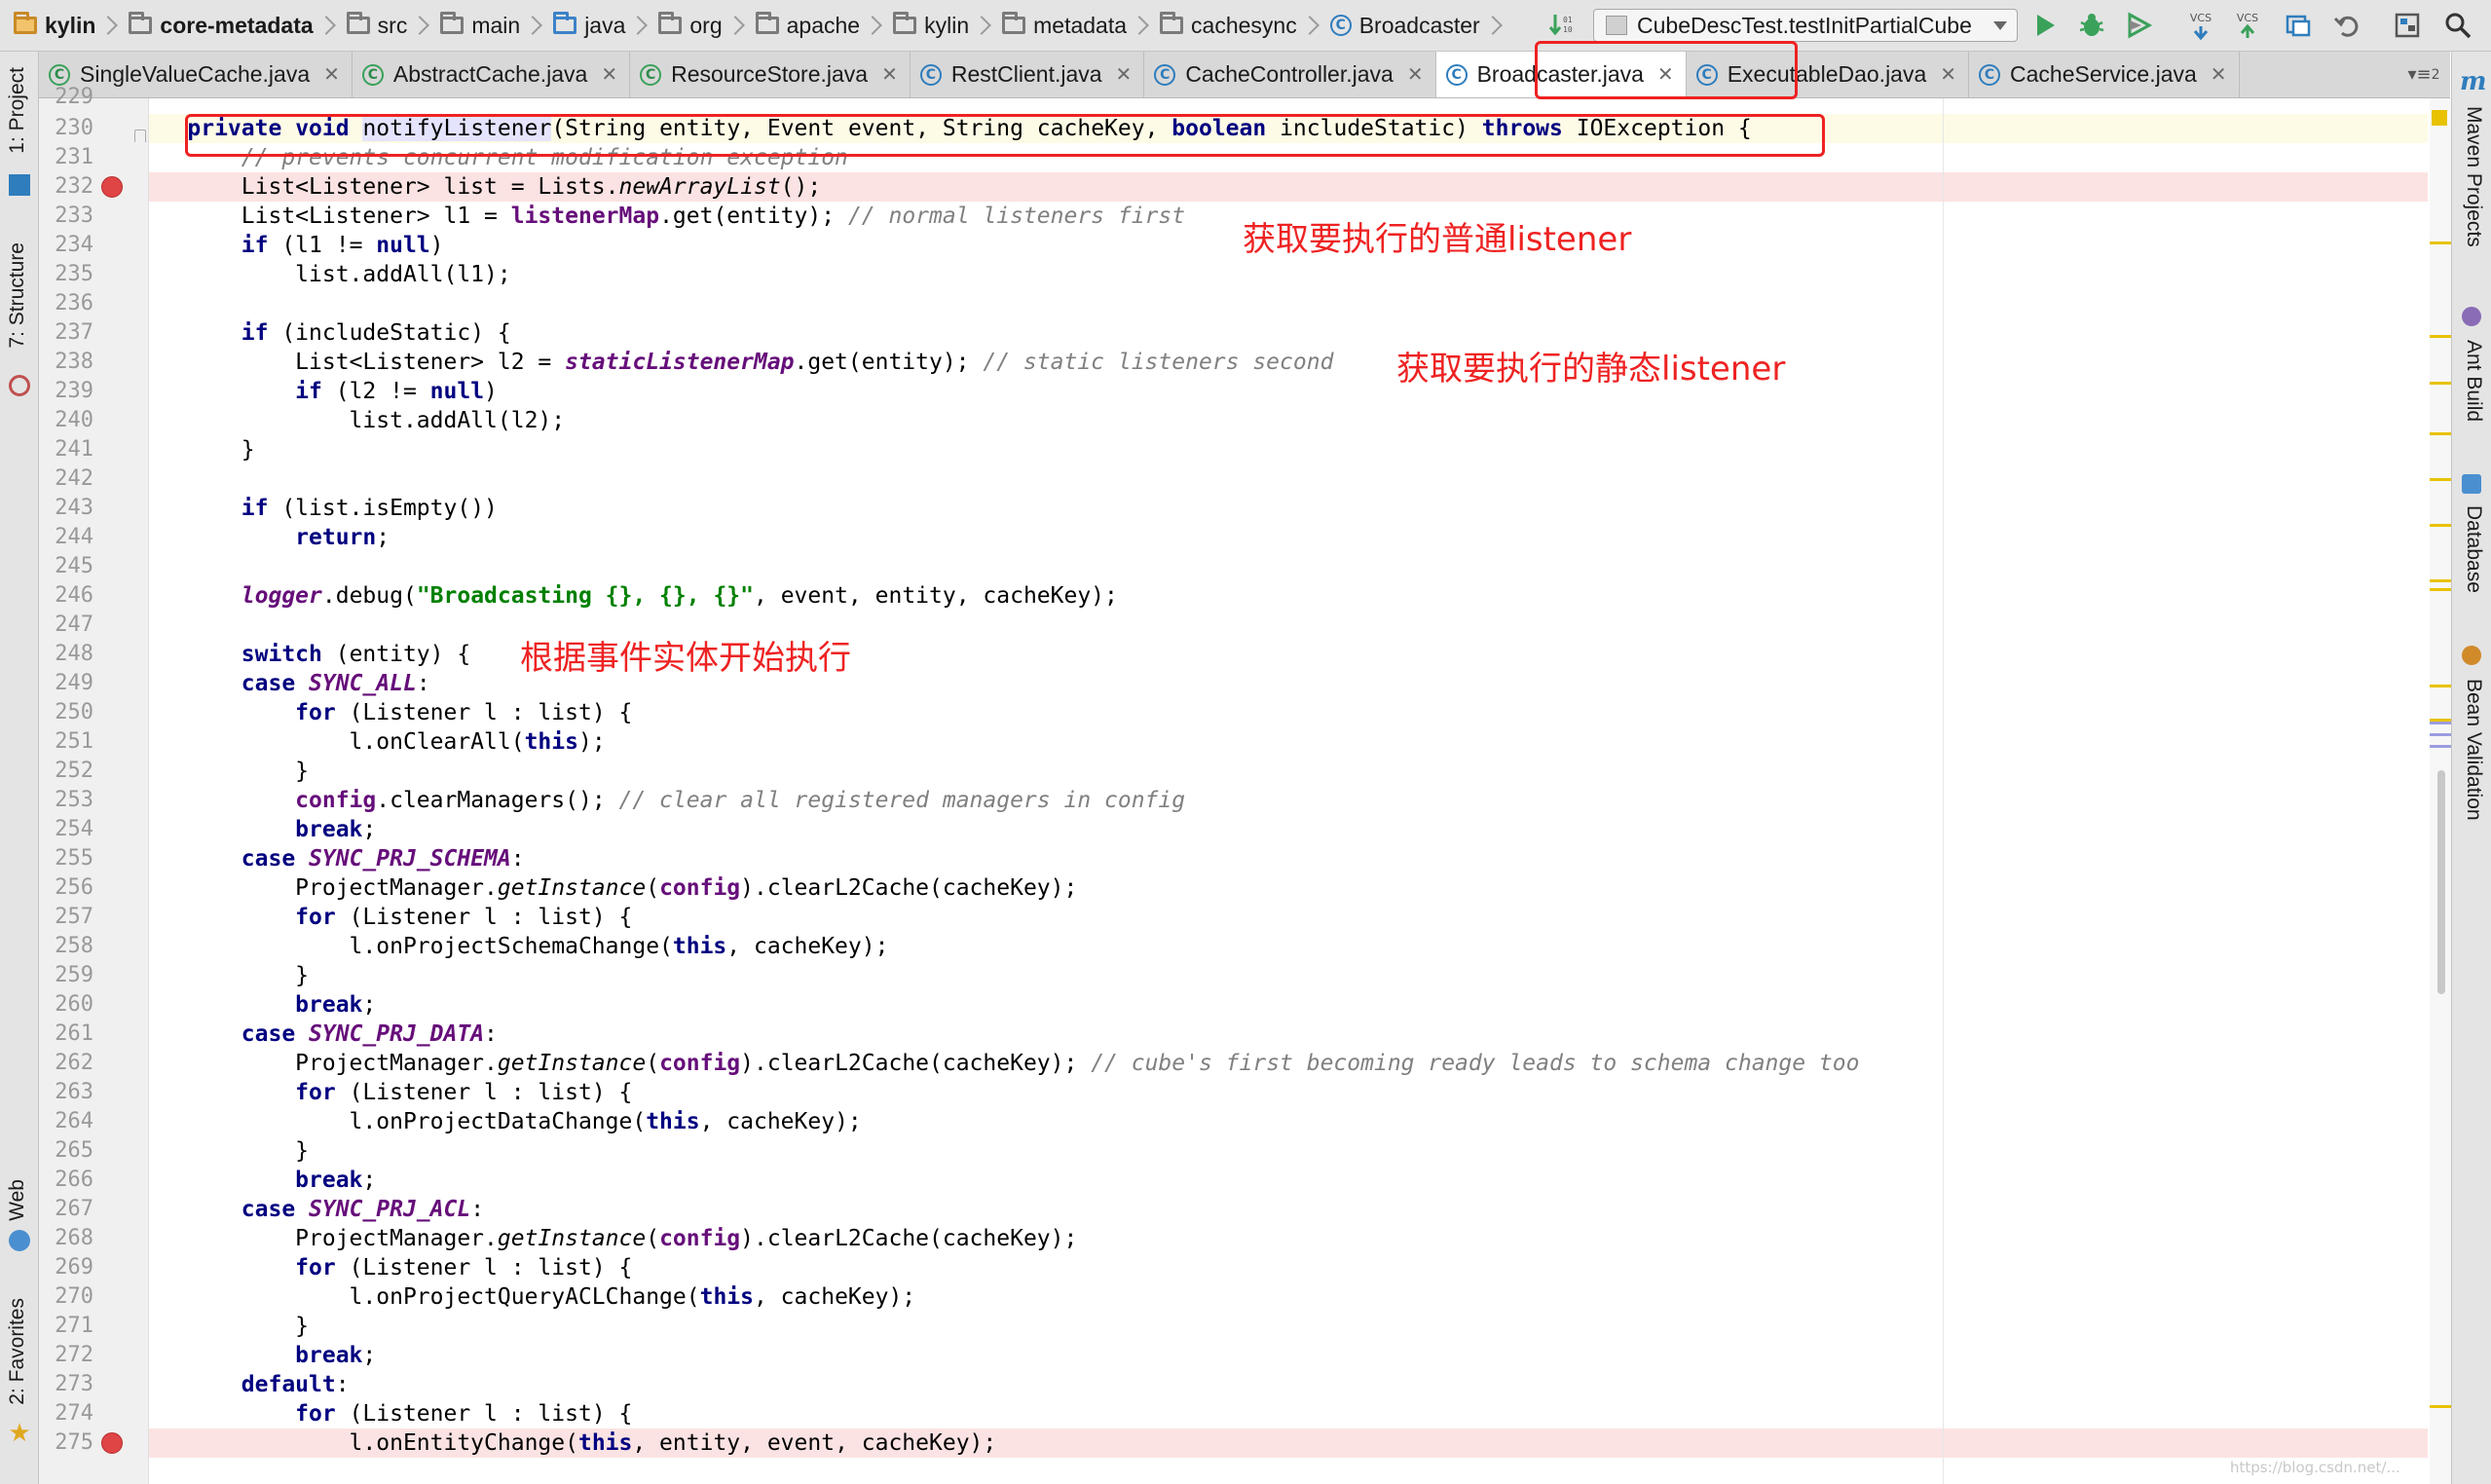 This screenshot has height=1484, width=2491. Describe the element at coordinates (2439, 118) in the screenshot. I see `analysis-status-icon` at that location.